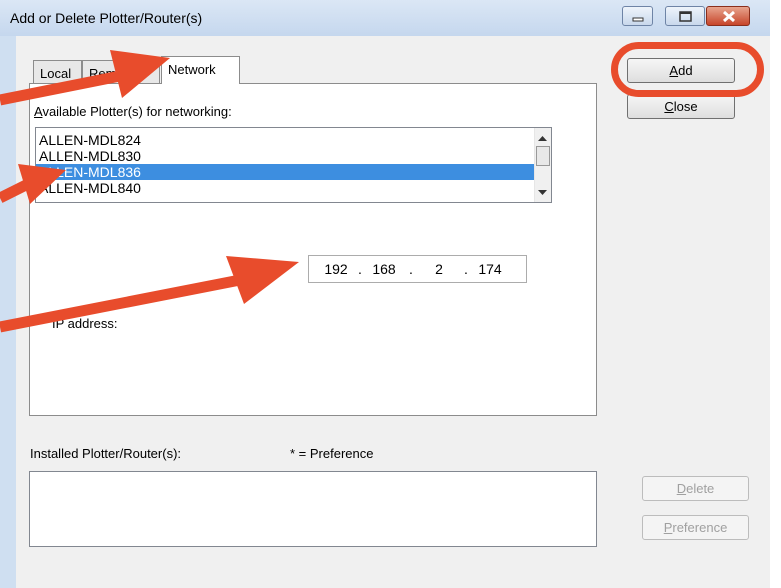  What do you see at coordinates (681, 70) in the screenshot?
I see `add-button: Add` at bounding box center [681, 70].